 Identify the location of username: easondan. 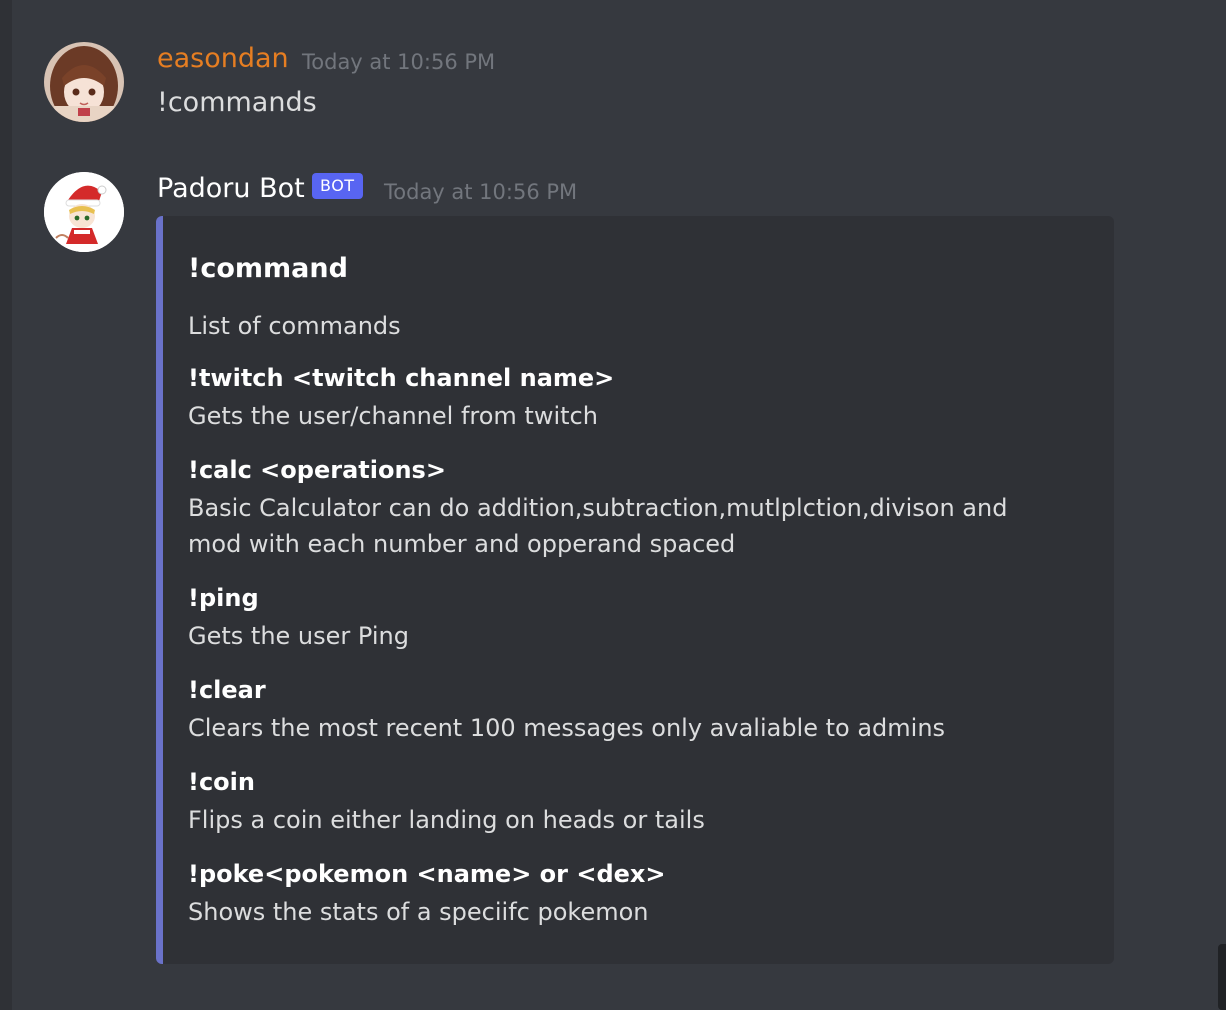
(223, 59).